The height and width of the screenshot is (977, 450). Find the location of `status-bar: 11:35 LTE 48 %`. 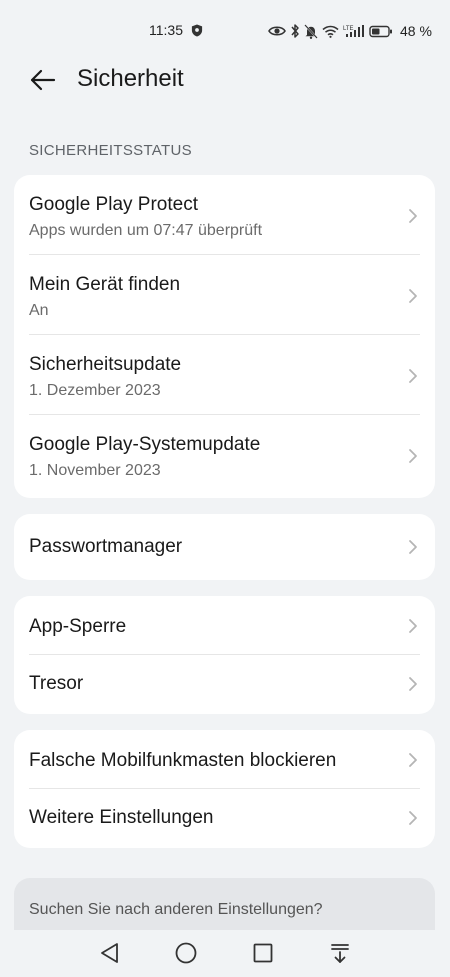

status-bar: 11:35 LTE 48 % is located at coordinates (225, 31).